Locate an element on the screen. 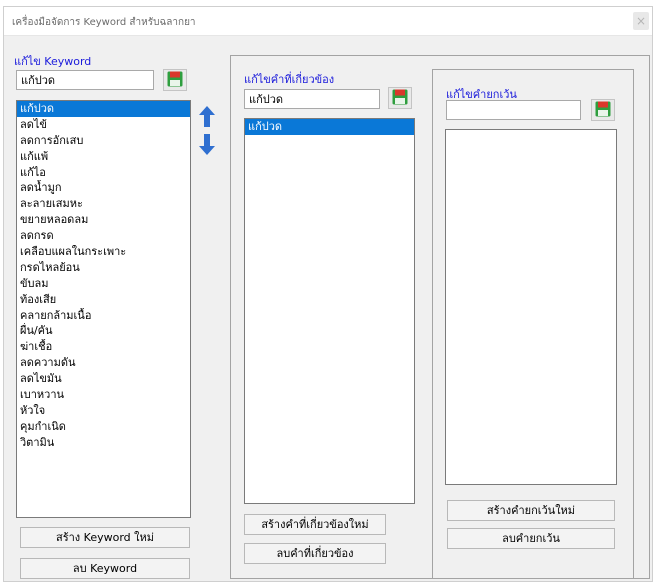  exception-edit-field is located at coordinates (513, 110).